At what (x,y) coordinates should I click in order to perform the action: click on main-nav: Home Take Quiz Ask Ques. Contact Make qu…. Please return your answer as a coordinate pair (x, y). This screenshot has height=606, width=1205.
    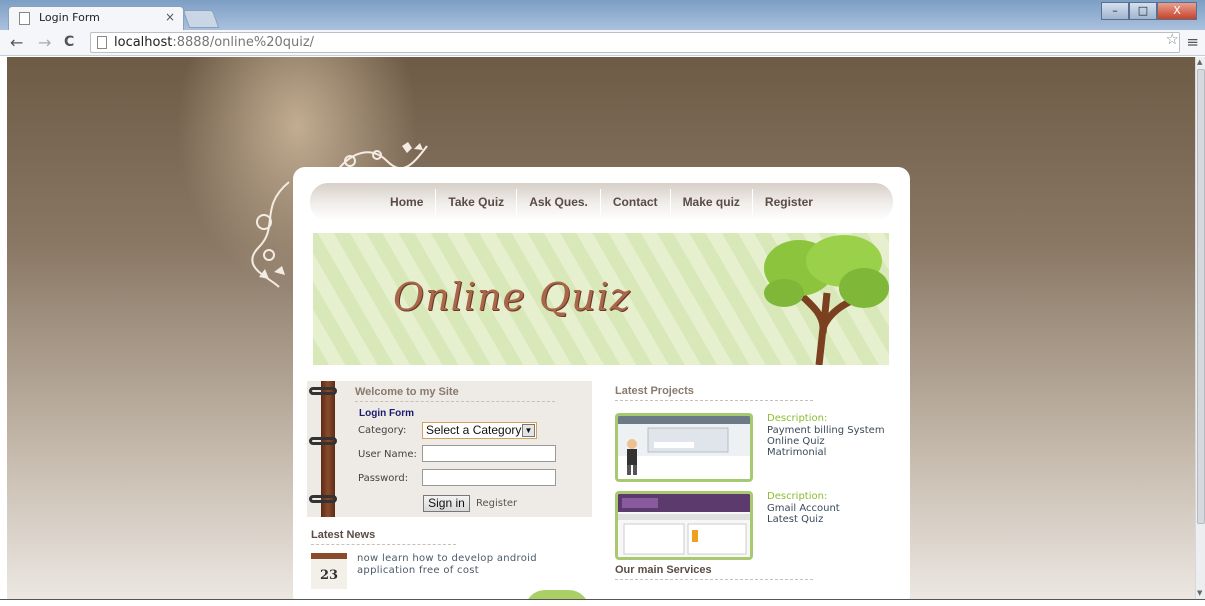
    Looking at the image, I should click on (601, 202).